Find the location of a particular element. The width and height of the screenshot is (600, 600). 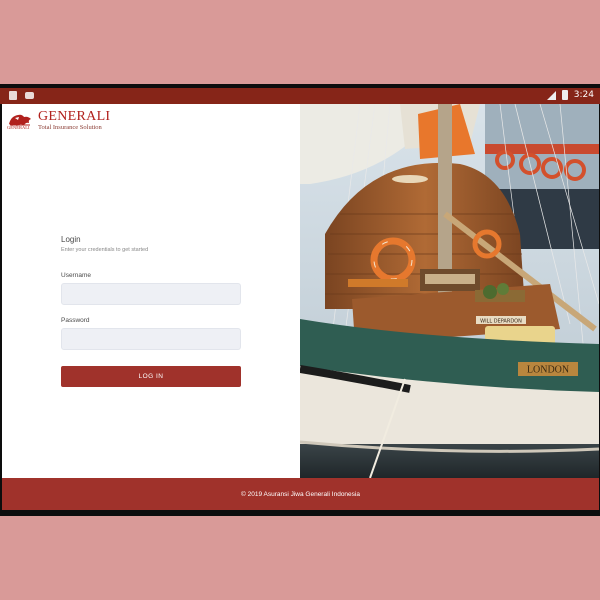

footer: © 2019 Asuransi Jiwa Generali Indonesia is located at coordinates (300, 494).